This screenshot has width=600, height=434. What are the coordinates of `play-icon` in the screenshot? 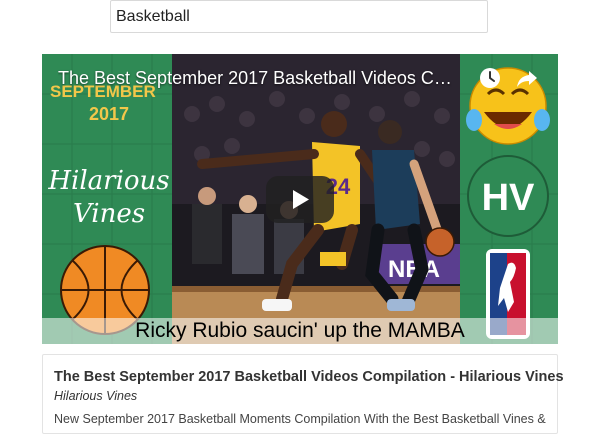 It's located at (301, 199).